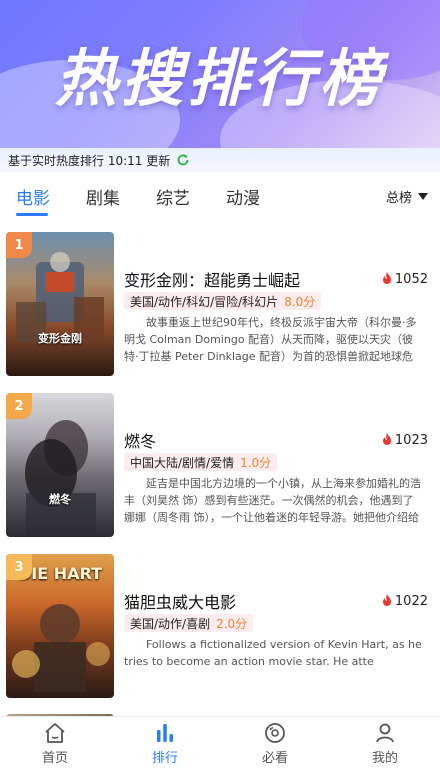 The width and height of the screenshot is (440, 770). I want to click on tab-movies: 电影, so click(43, 196).